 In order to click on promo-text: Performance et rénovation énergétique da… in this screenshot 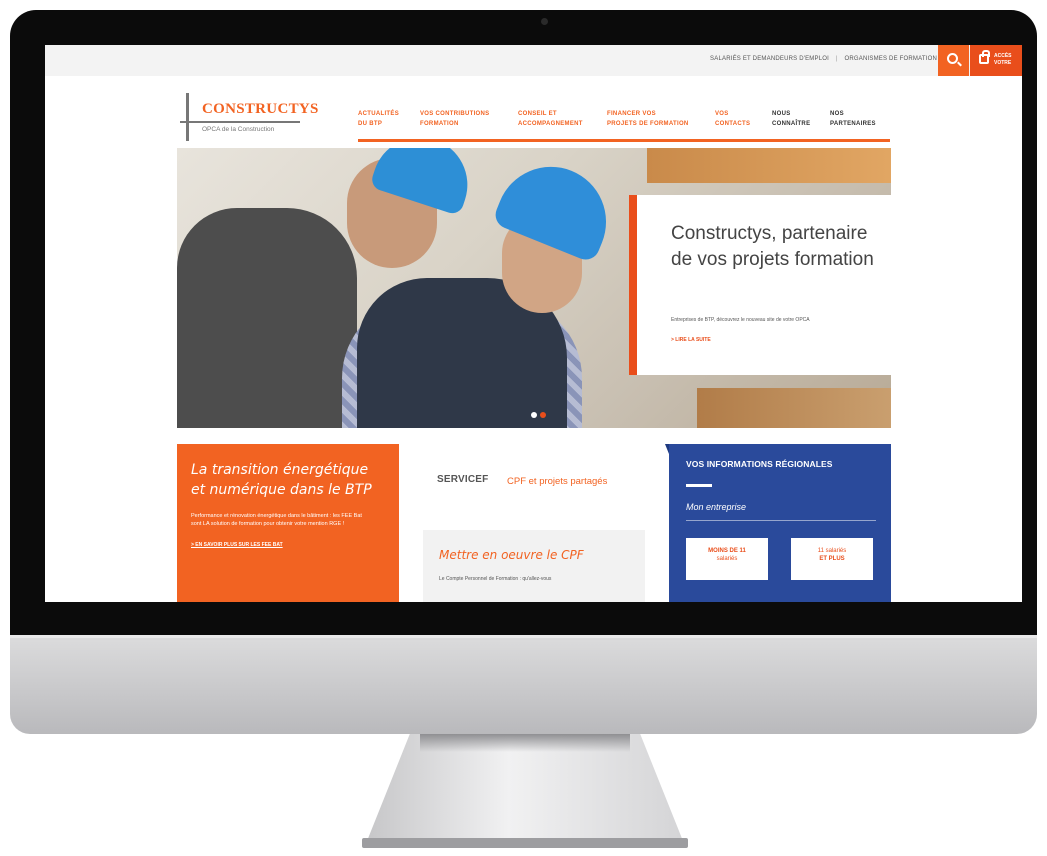, I will do `click(276, 520)`.